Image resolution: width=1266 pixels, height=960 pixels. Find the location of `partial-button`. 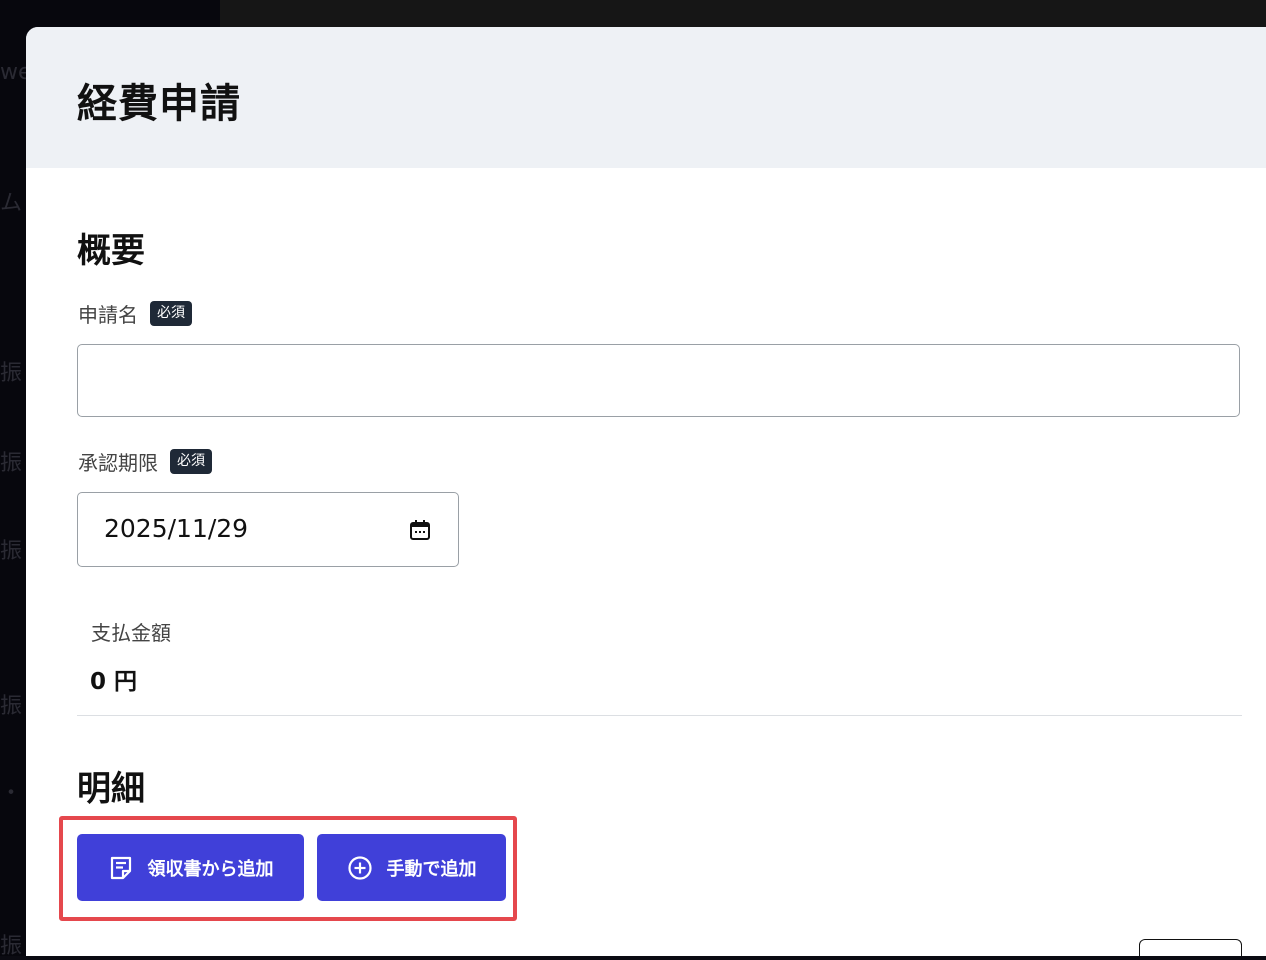

partial-button is located at coordinates (1190, 947).